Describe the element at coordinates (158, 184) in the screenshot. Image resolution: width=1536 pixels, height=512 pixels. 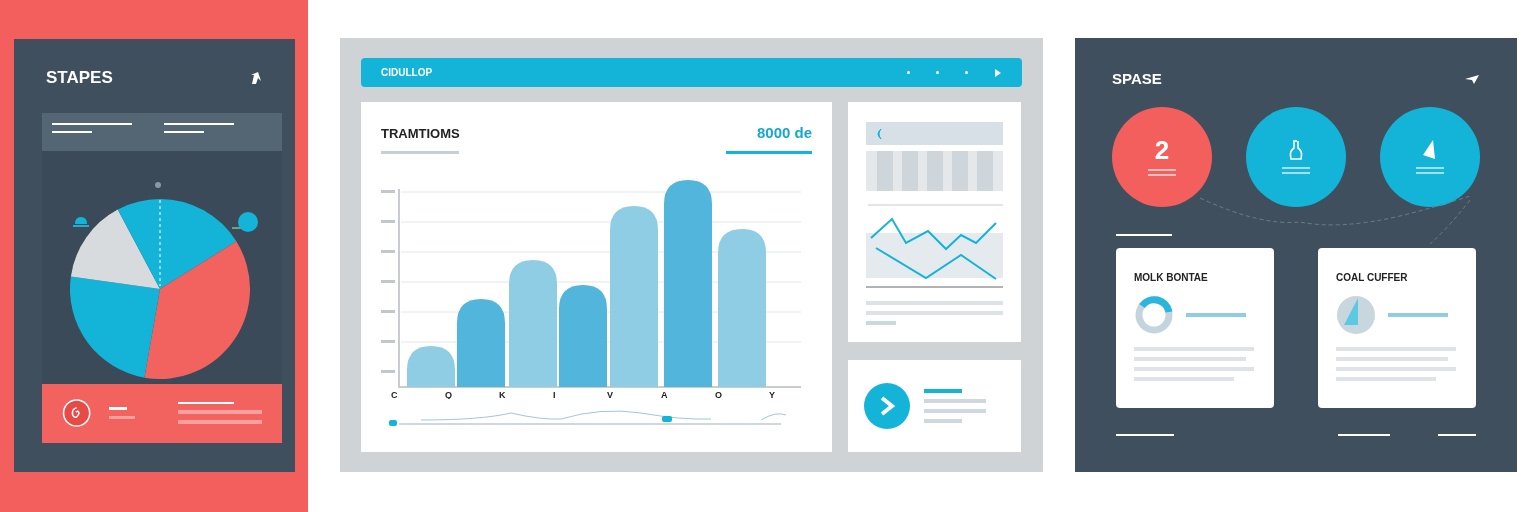
I see `dot-icon` at that location.